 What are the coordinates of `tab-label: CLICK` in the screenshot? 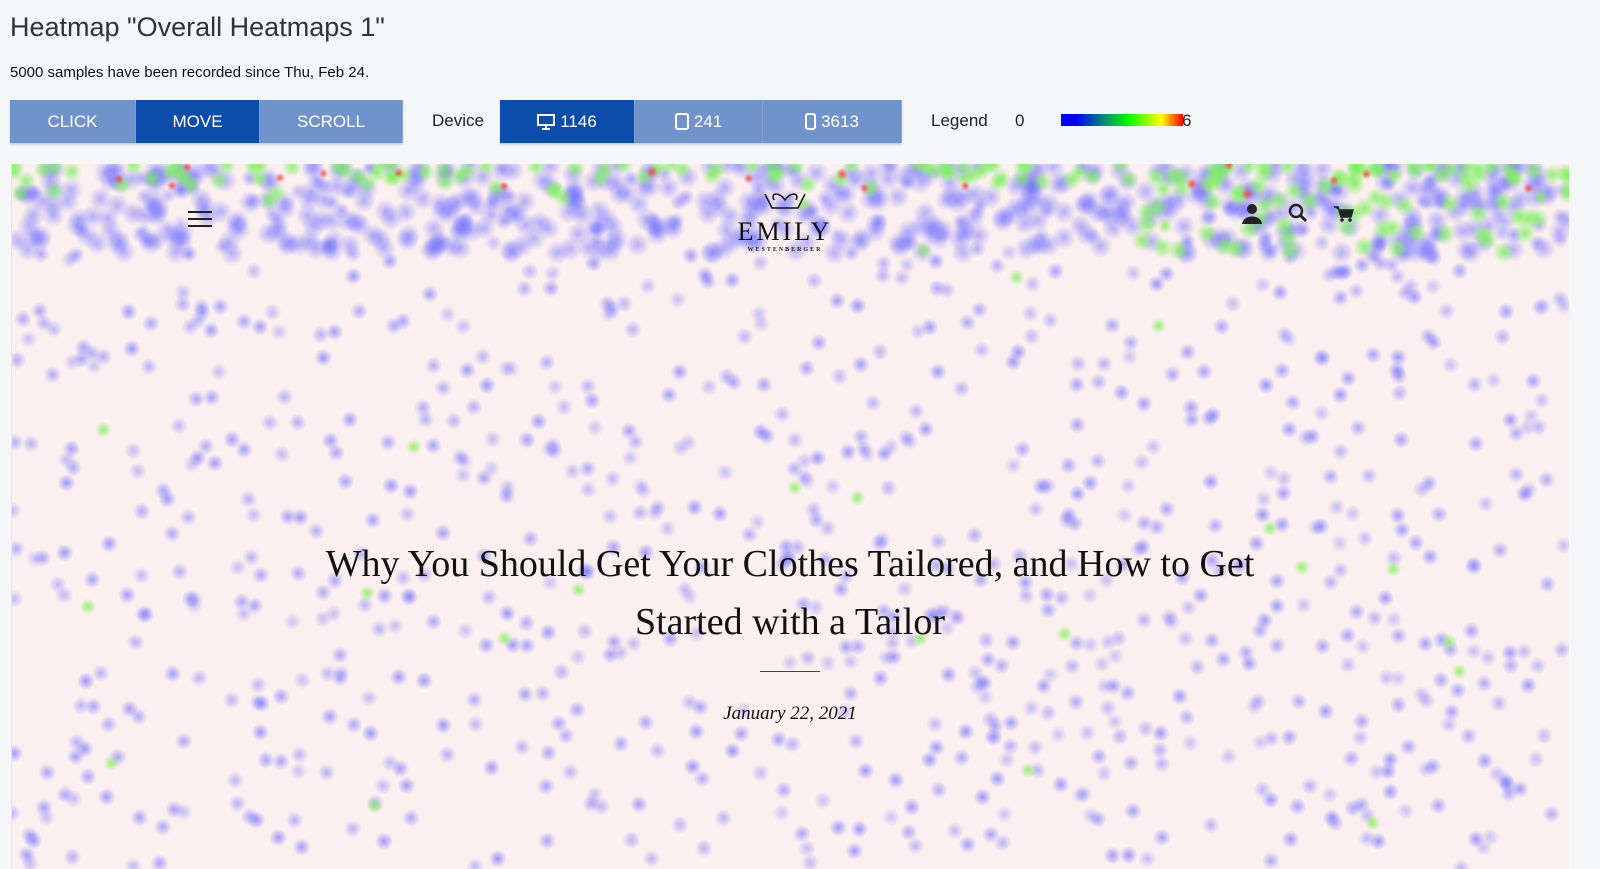 It's located at (72, 121).